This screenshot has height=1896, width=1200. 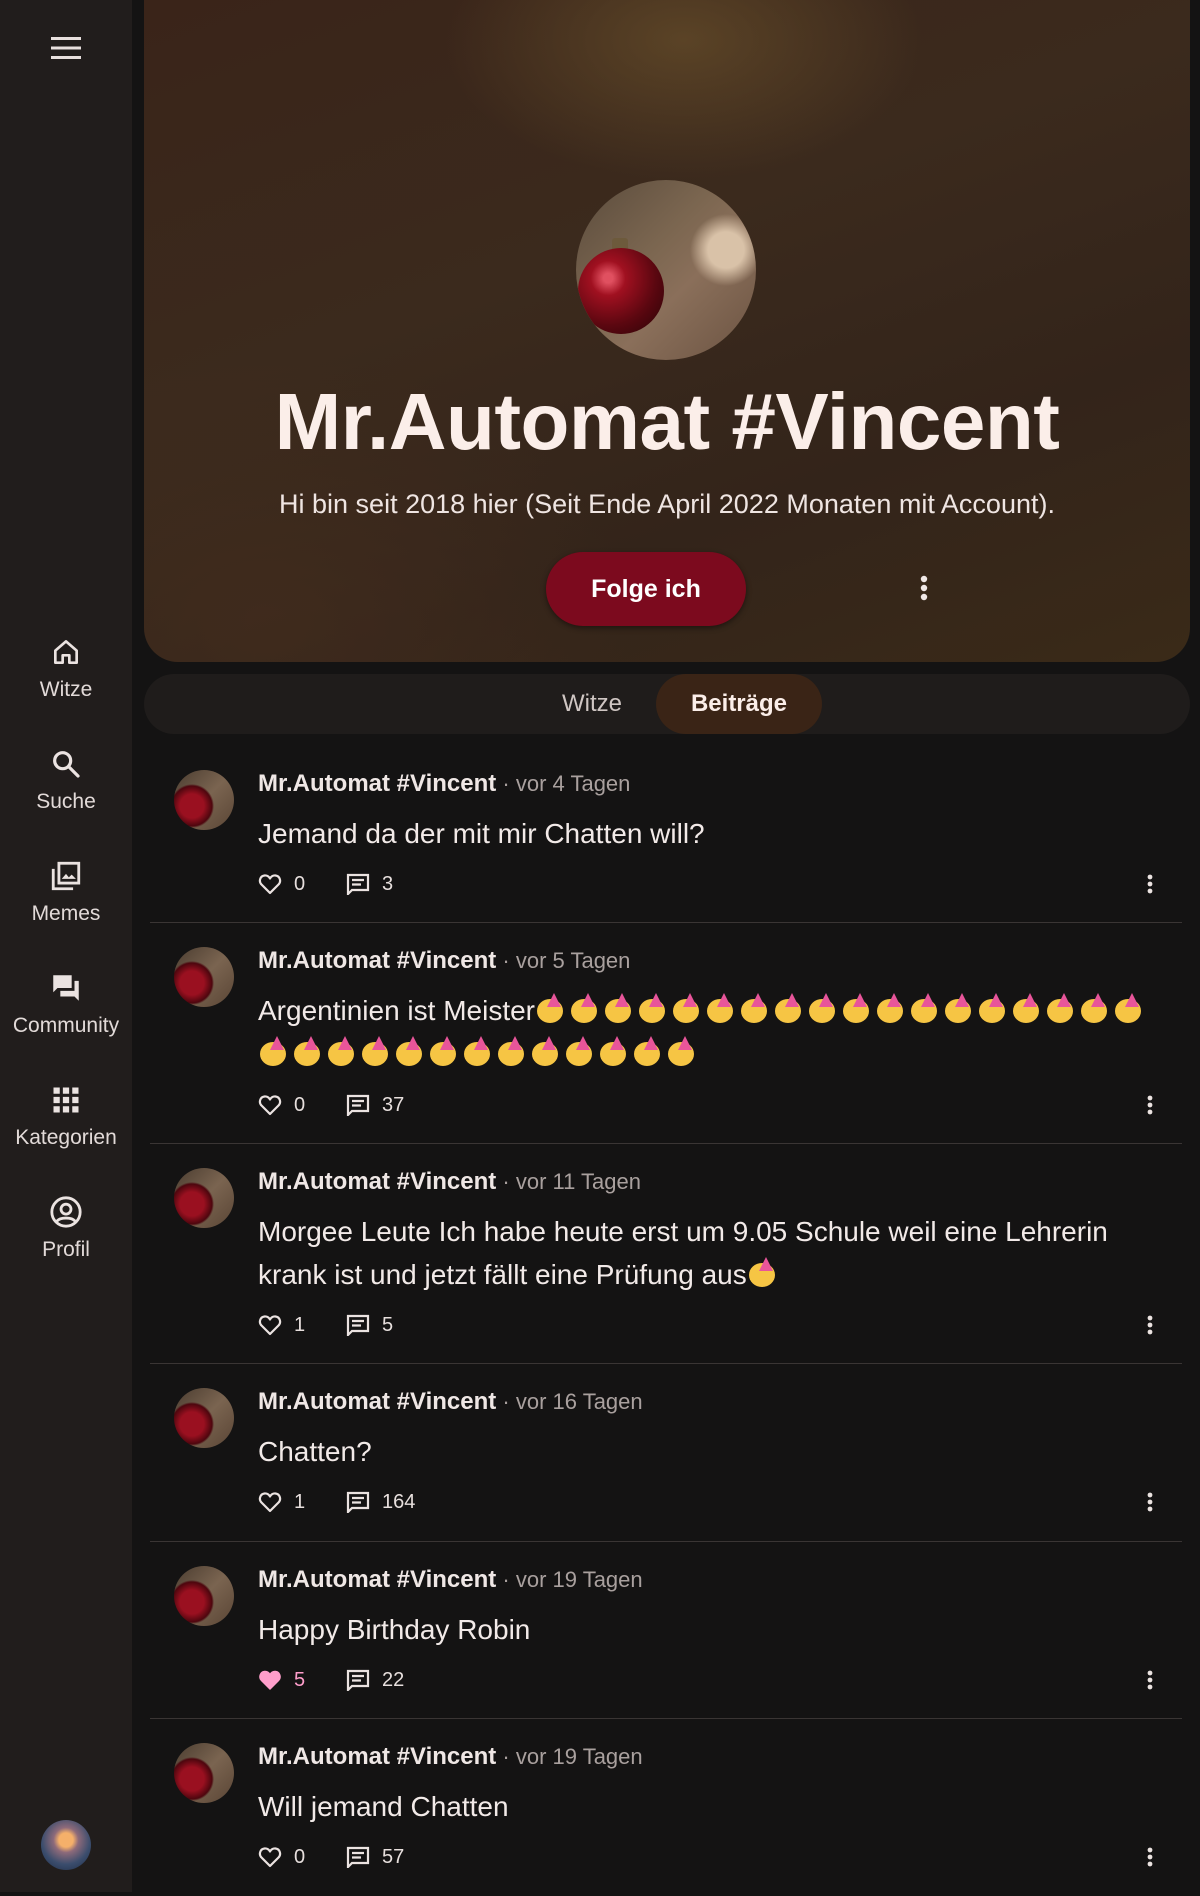 What do you see at coordinates (739, 704) in the screenshot?
I see `tab-beitraege: Beiträge` at bounding box center [739, 704].